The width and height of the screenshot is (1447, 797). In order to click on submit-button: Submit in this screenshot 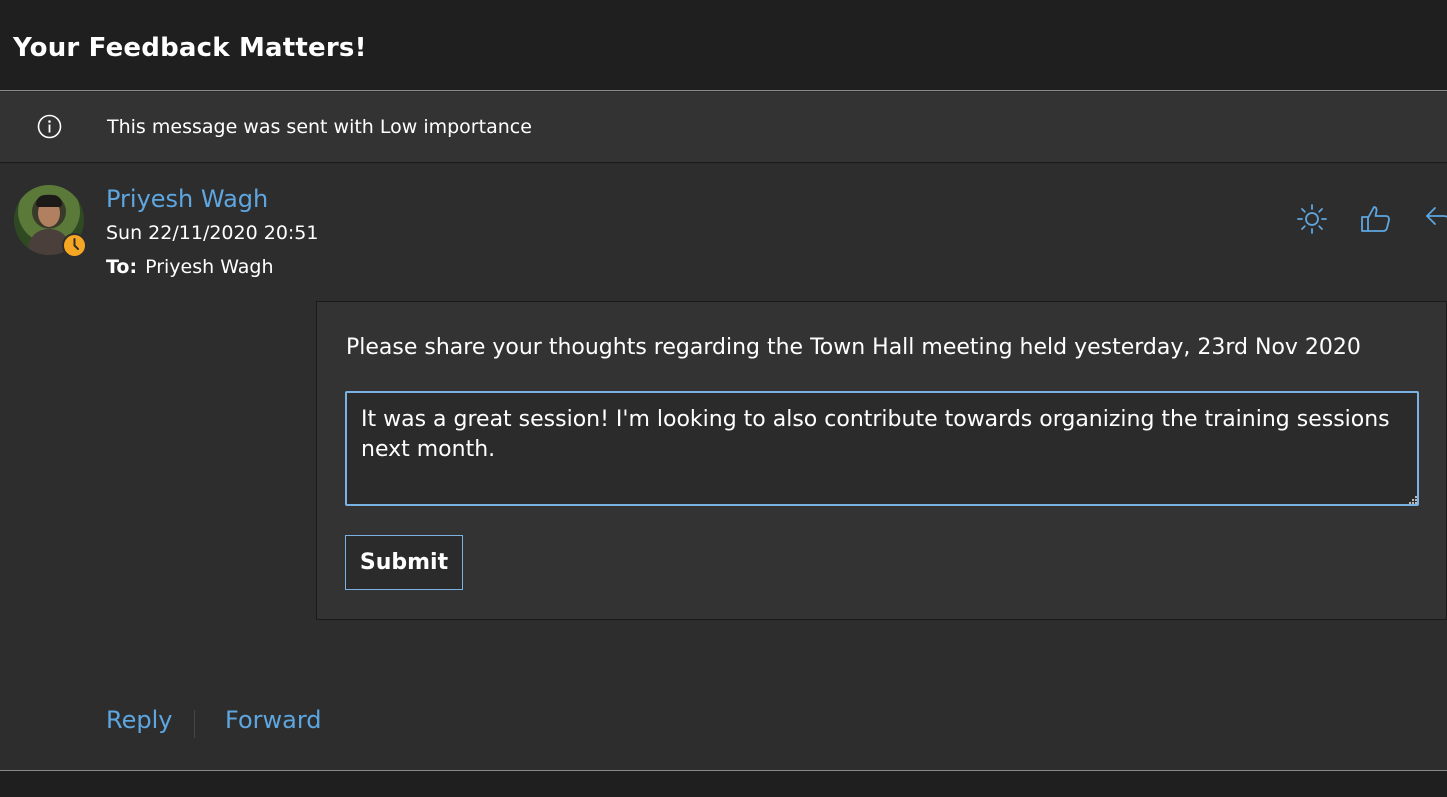, I will do `click(404, 562)`.